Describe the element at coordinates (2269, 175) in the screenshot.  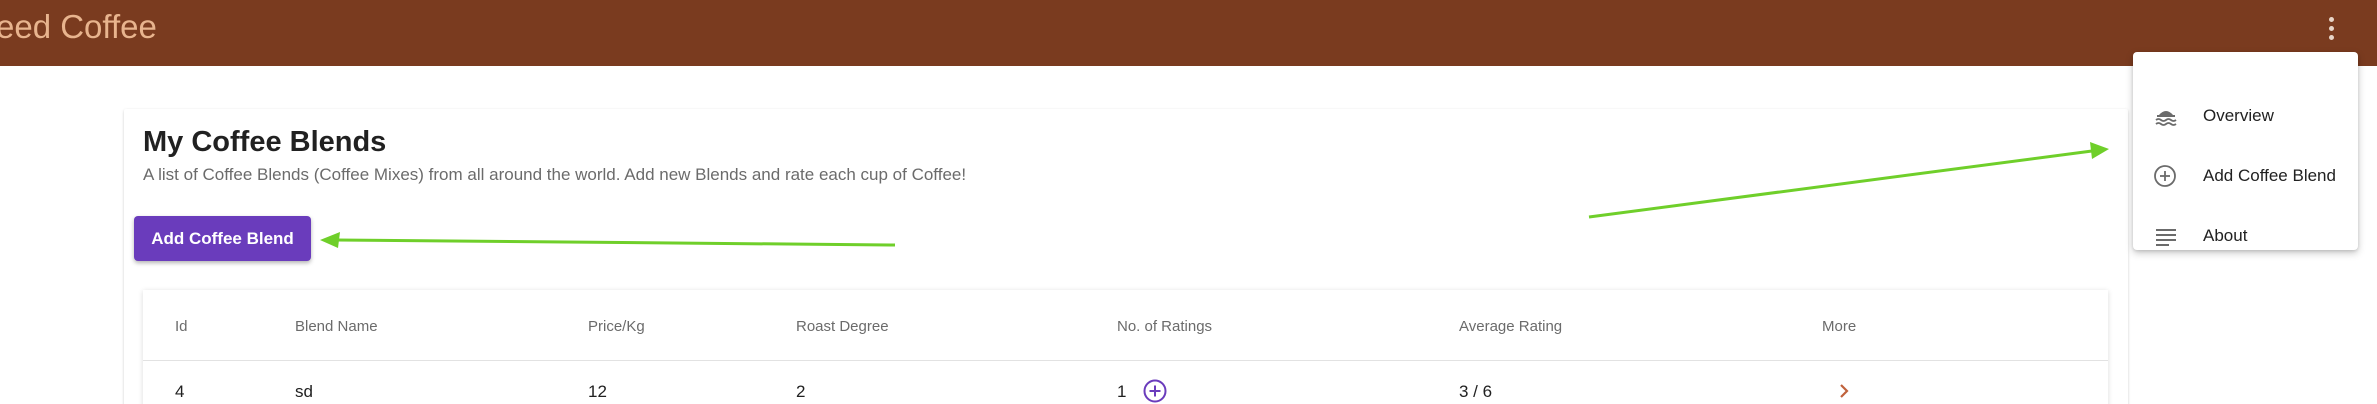
I see `menu-item-label: Add Coffee Blend` at that location.